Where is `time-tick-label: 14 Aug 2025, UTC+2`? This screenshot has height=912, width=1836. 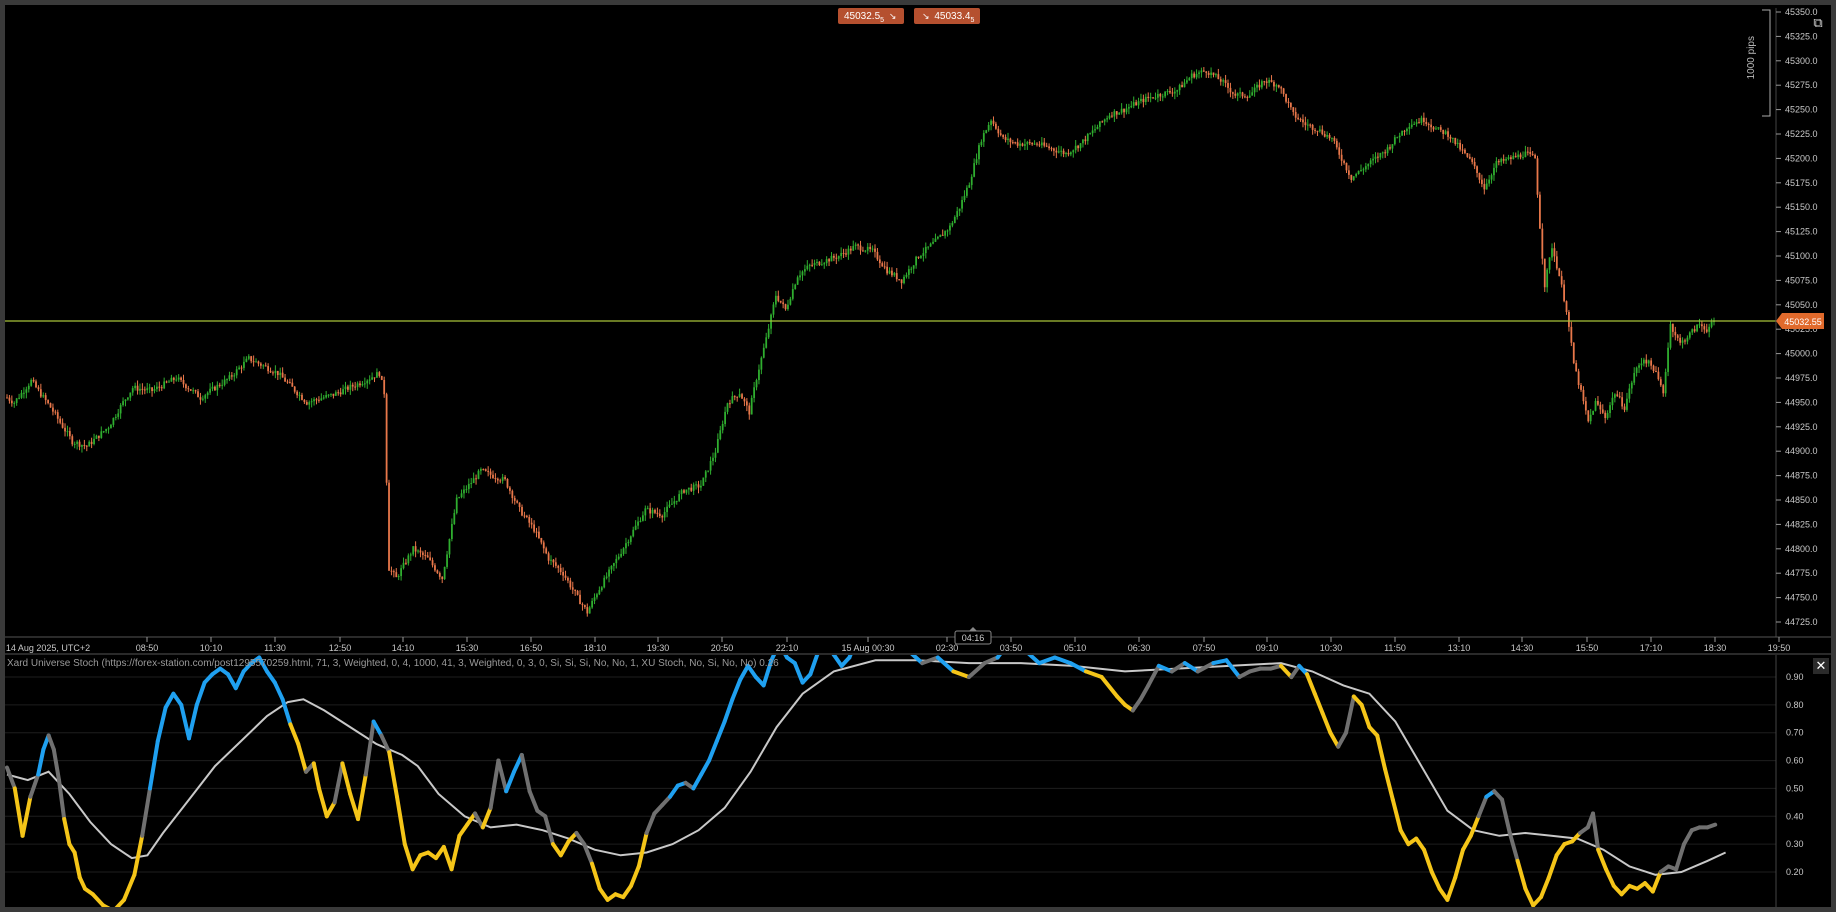
time-tick-label: 14 Aug 2025, UTC+2 is located at coordinates (48, 648).